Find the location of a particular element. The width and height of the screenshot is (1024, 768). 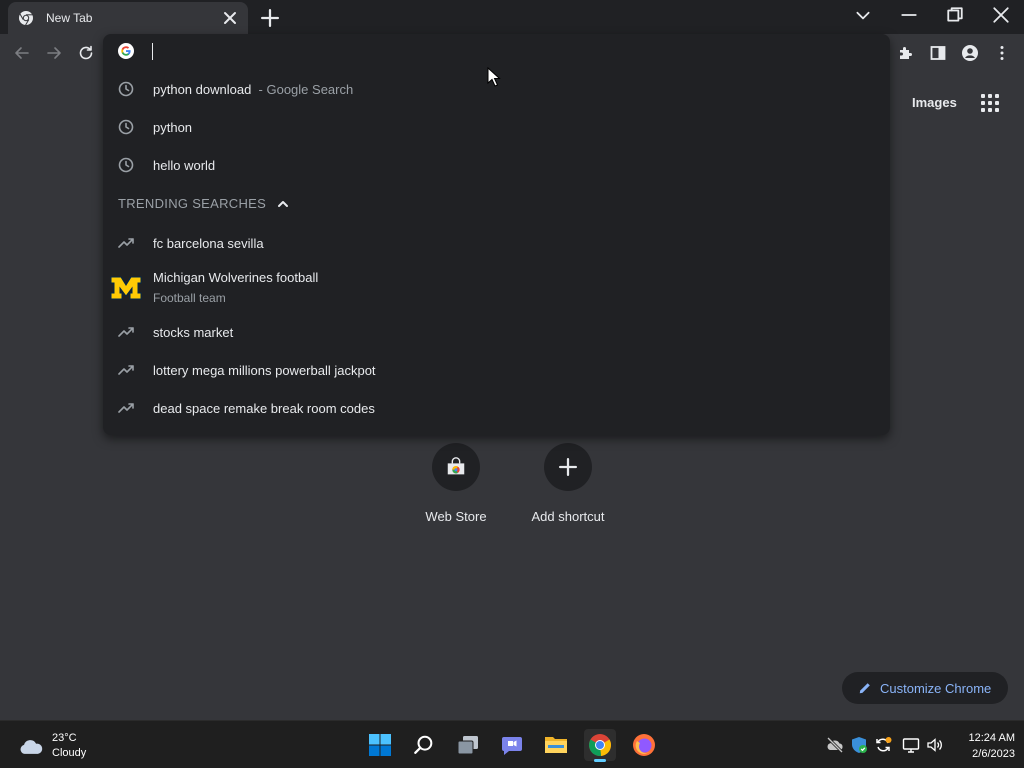

tab-new-tab: New Tab is located at coordinates (128, 18).